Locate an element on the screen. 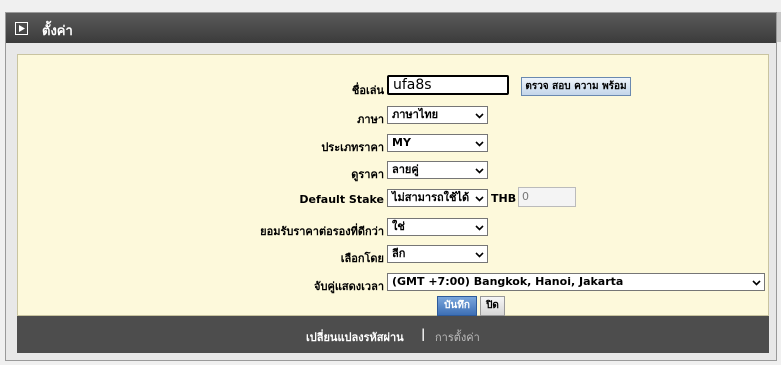 The width and height of the screenshot is (781, 365). username-input: ufa8s is located at coordinates (448, 85).